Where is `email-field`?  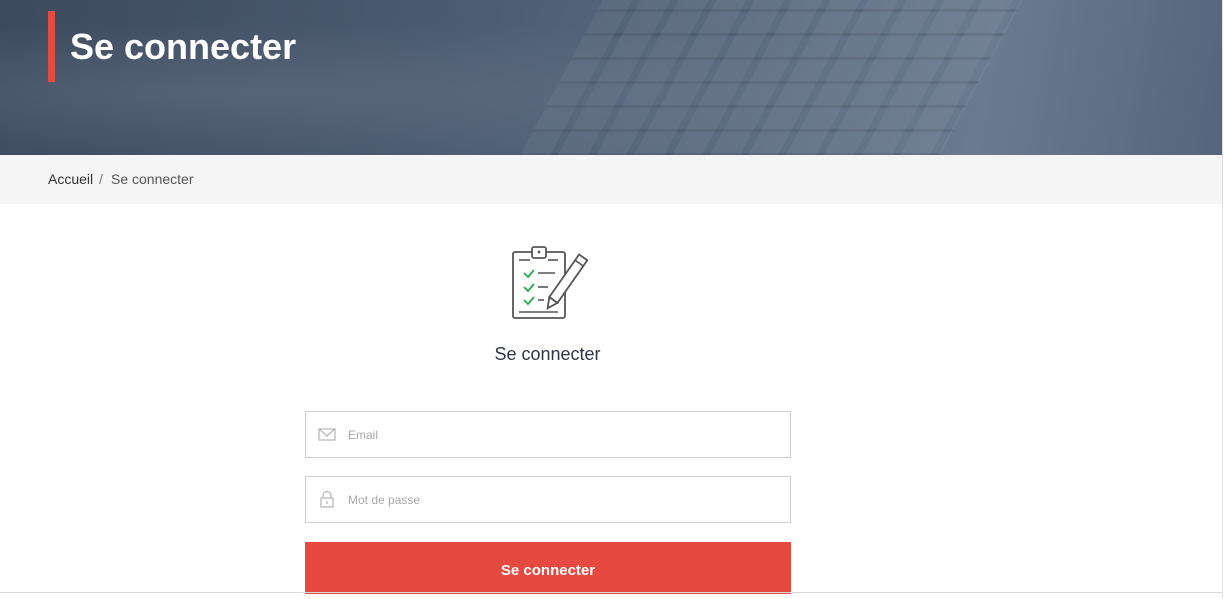 email-field is located at coordinates (548, 434).